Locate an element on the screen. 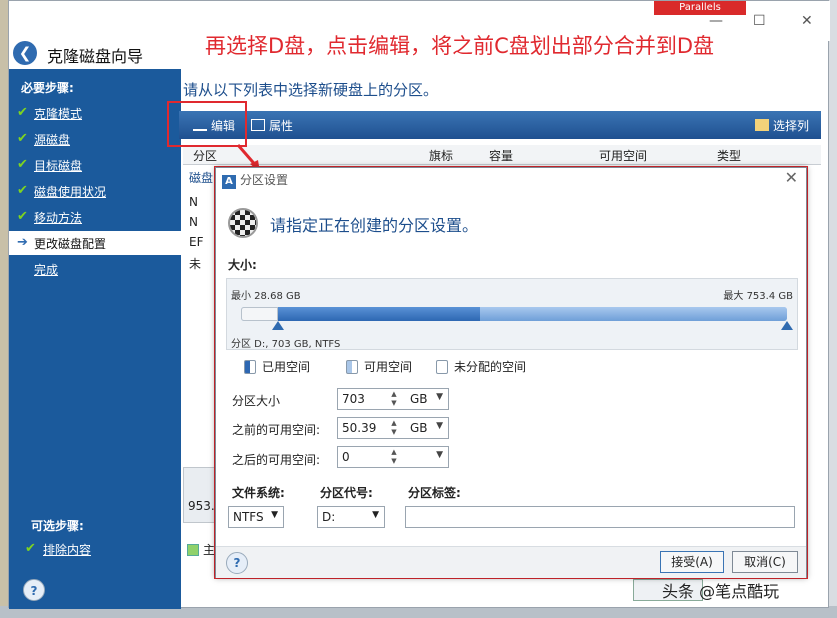 The height and width of the screenshot is (618, 837). optional-steps-heading: 可选步骤: is located at coordinates (57, 526).